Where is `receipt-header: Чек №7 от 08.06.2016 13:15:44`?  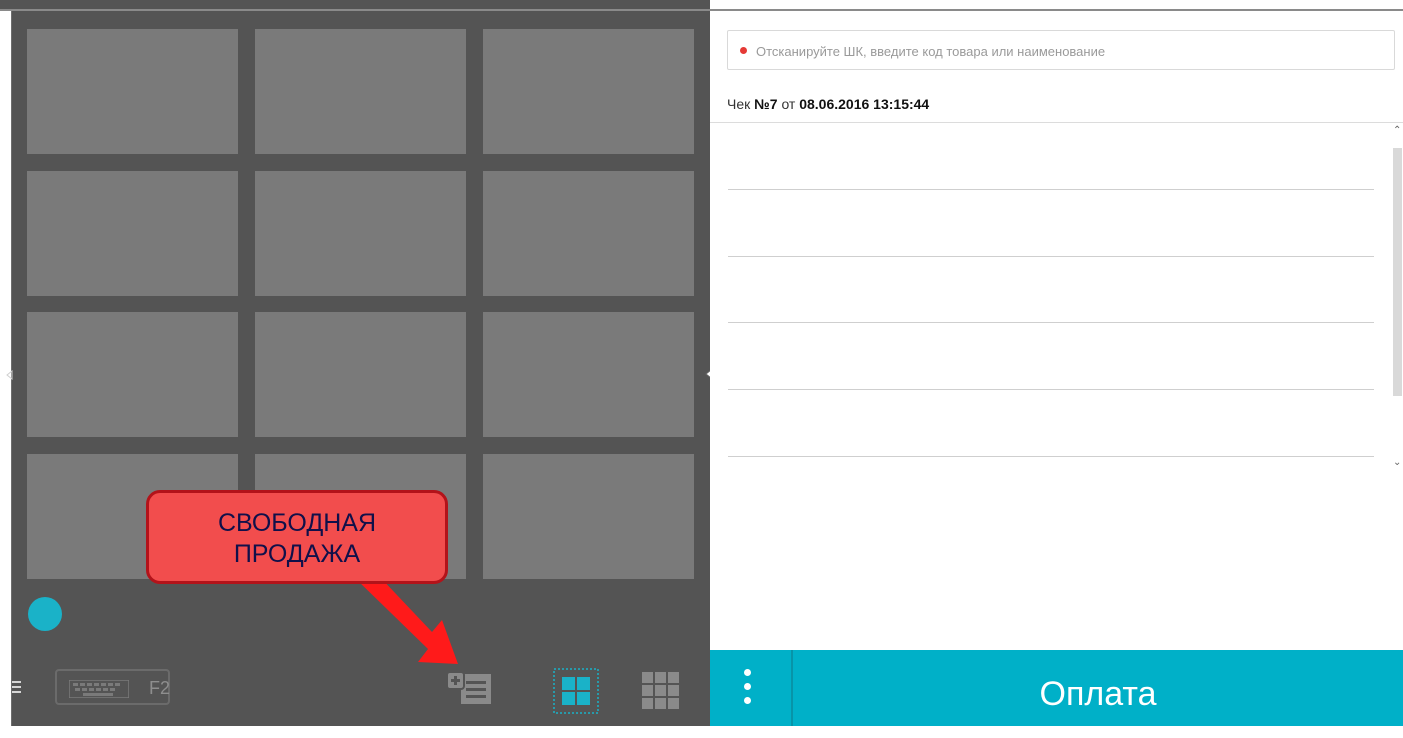
receipt-header: Чек №7 от 08.06.2016 13:15:44 is located at coordinates (828, 104).